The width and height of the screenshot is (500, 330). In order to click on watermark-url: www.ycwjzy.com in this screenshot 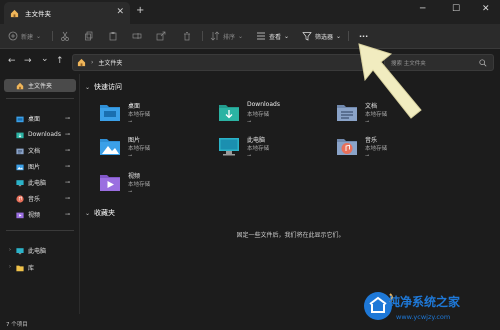, I will do `click(423, 317)`.